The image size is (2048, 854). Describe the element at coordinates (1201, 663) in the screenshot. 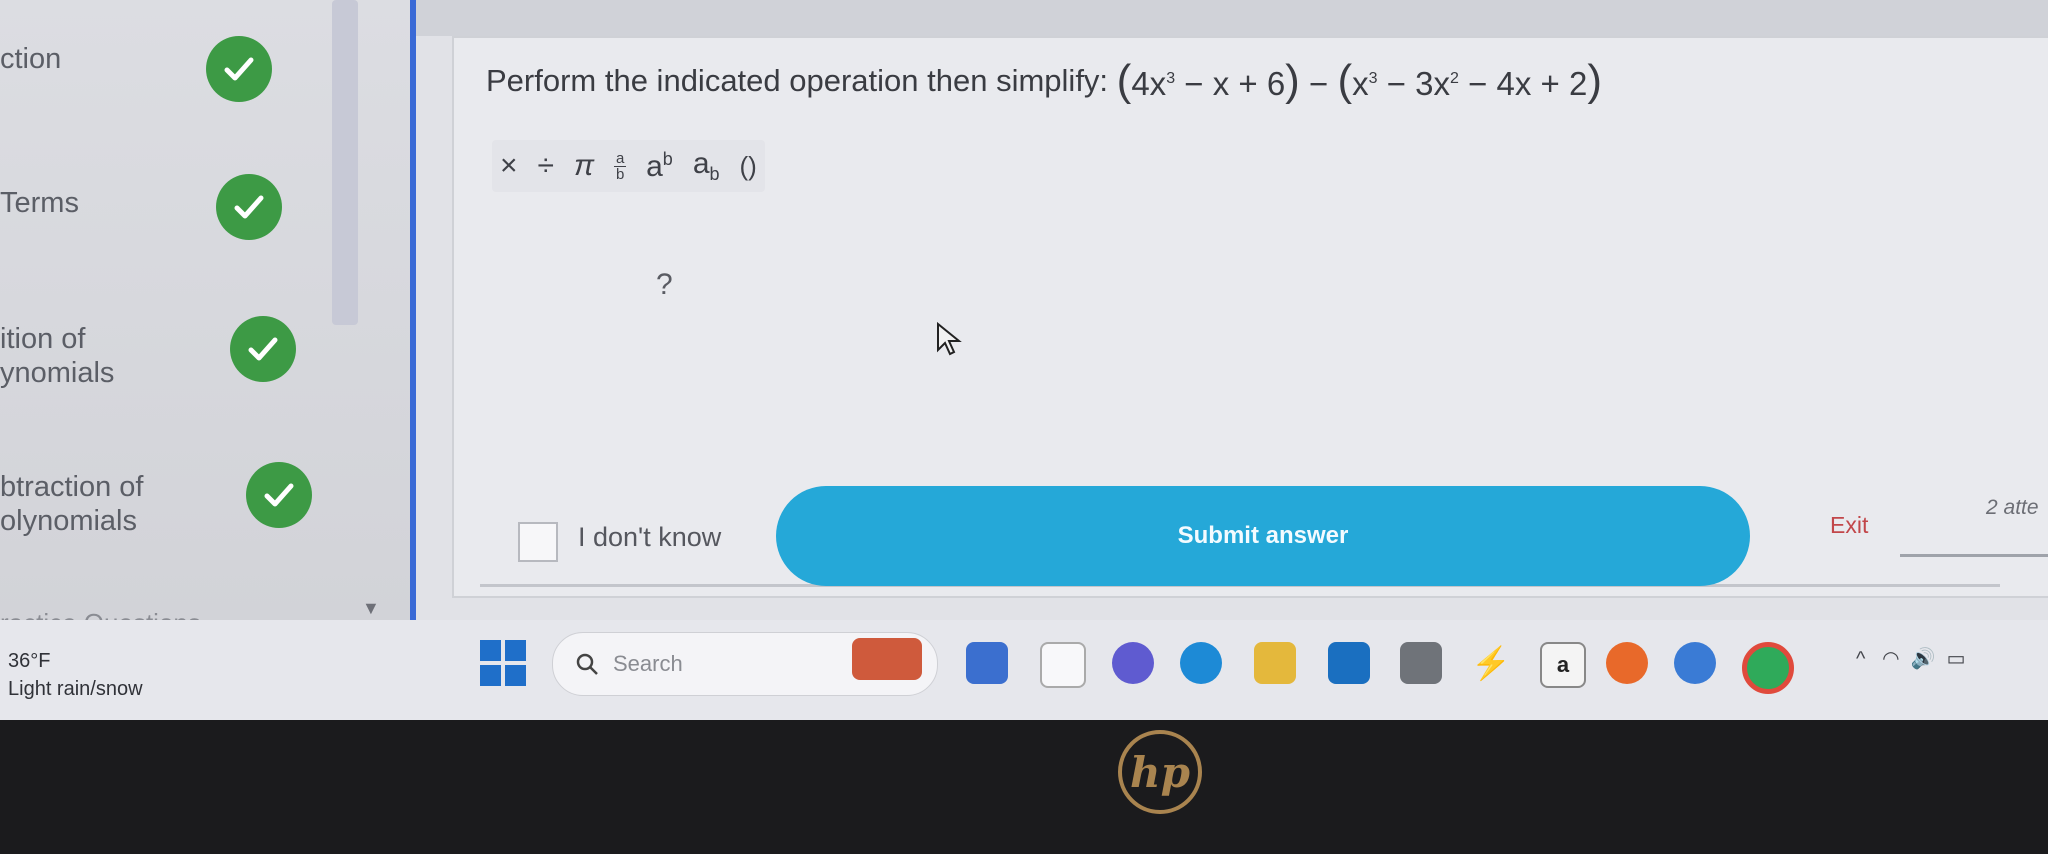

I see `edge-browser-icon` at that location.